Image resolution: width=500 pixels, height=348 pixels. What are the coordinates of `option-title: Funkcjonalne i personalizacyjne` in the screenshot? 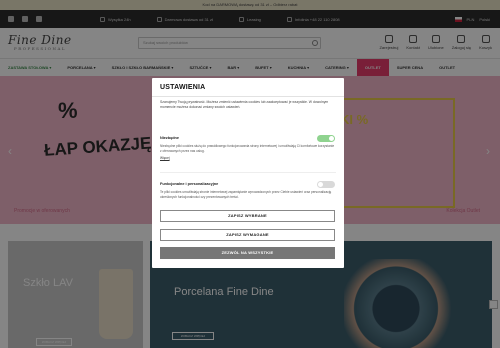 It's located at (189, 184).